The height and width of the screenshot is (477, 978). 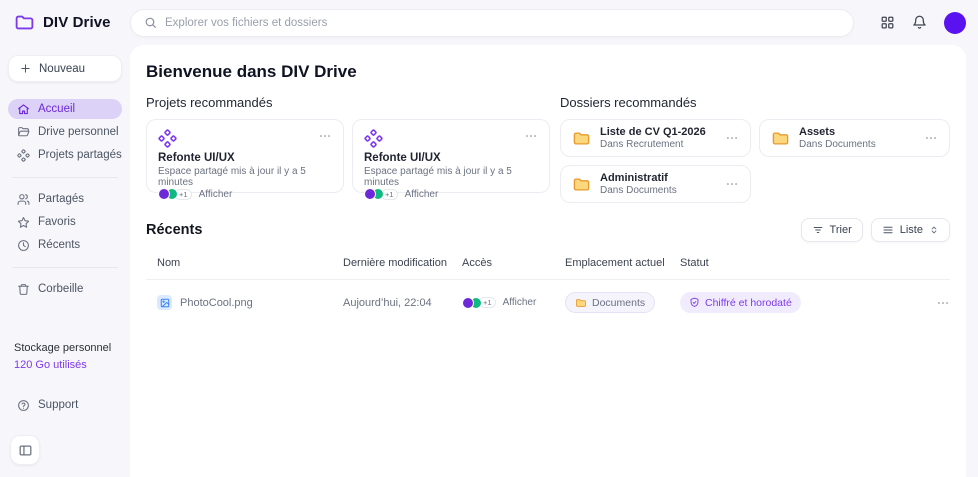 I want to click on storage-usage: 120 Go utilisés, so click(x=68, y=365).